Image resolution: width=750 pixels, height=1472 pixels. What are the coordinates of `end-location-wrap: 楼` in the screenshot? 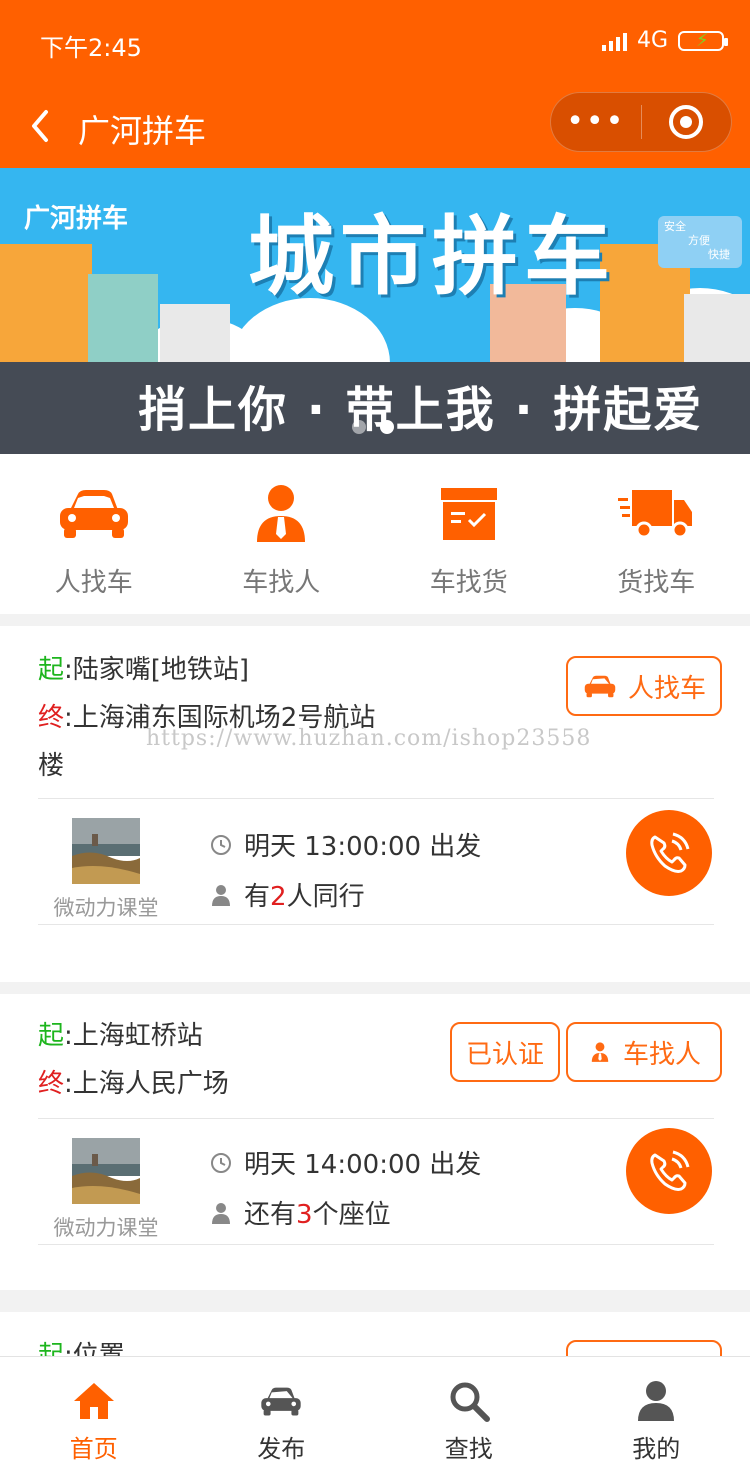 It's located at (51, 766).